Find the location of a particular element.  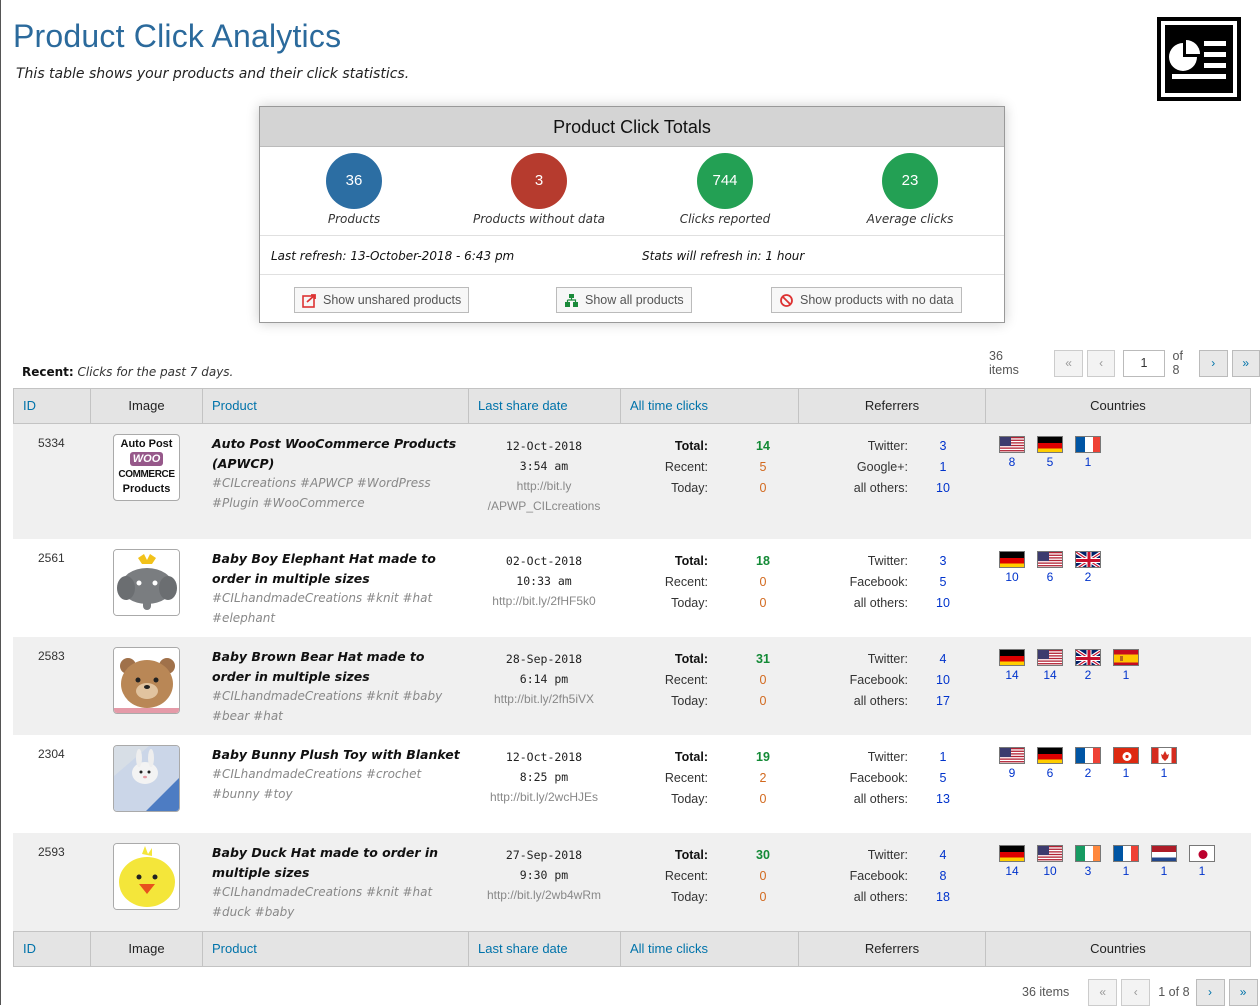

total-label: Total: is located at coordinates (691, 855).